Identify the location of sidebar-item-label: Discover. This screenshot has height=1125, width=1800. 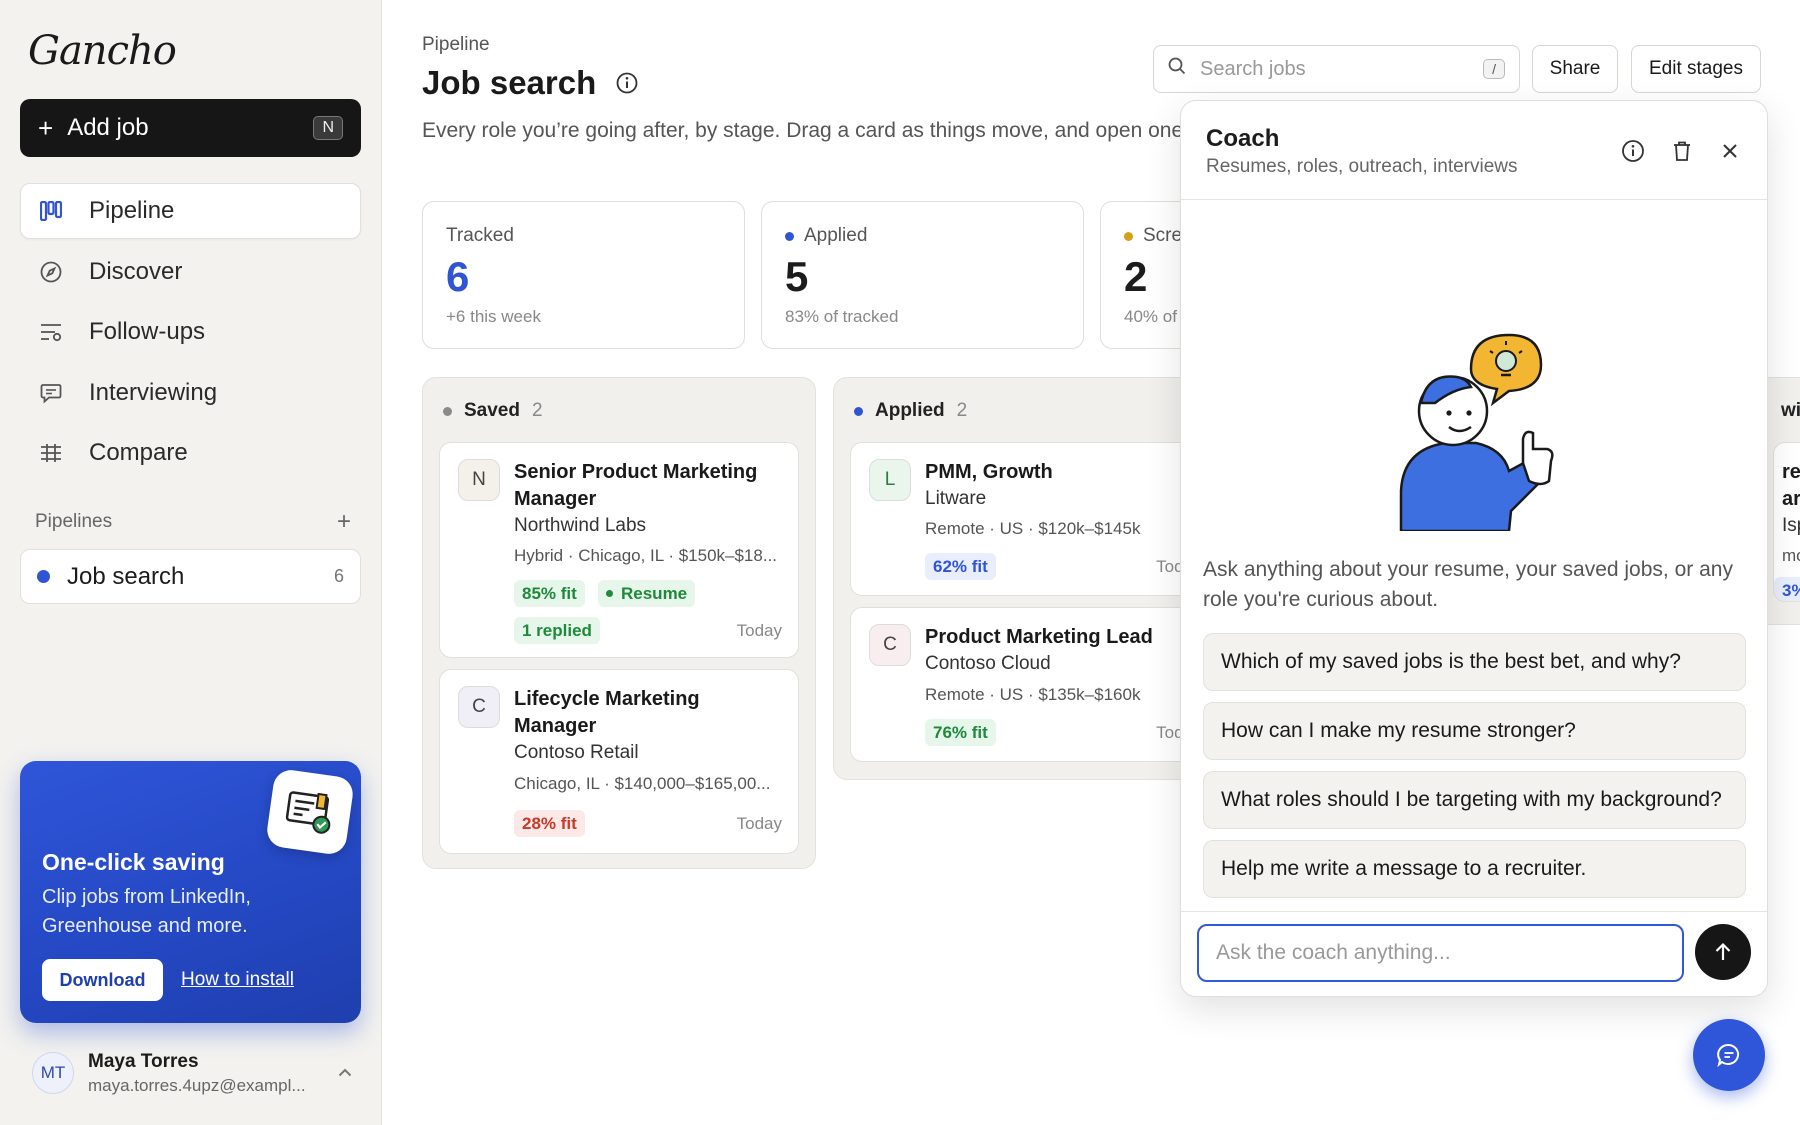
(136, 271).